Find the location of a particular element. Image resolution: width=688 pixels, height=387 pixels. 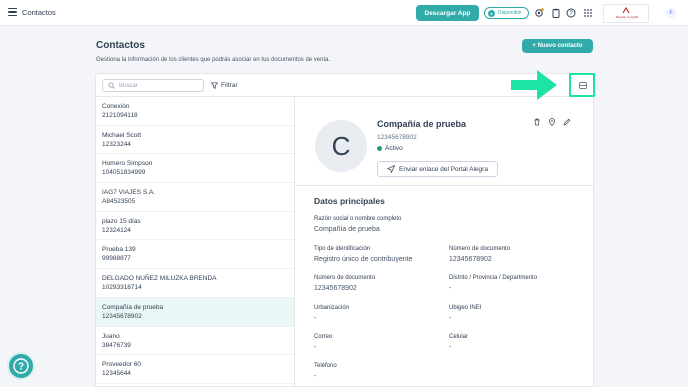

edit-icon is located at coordinates (567, 122).